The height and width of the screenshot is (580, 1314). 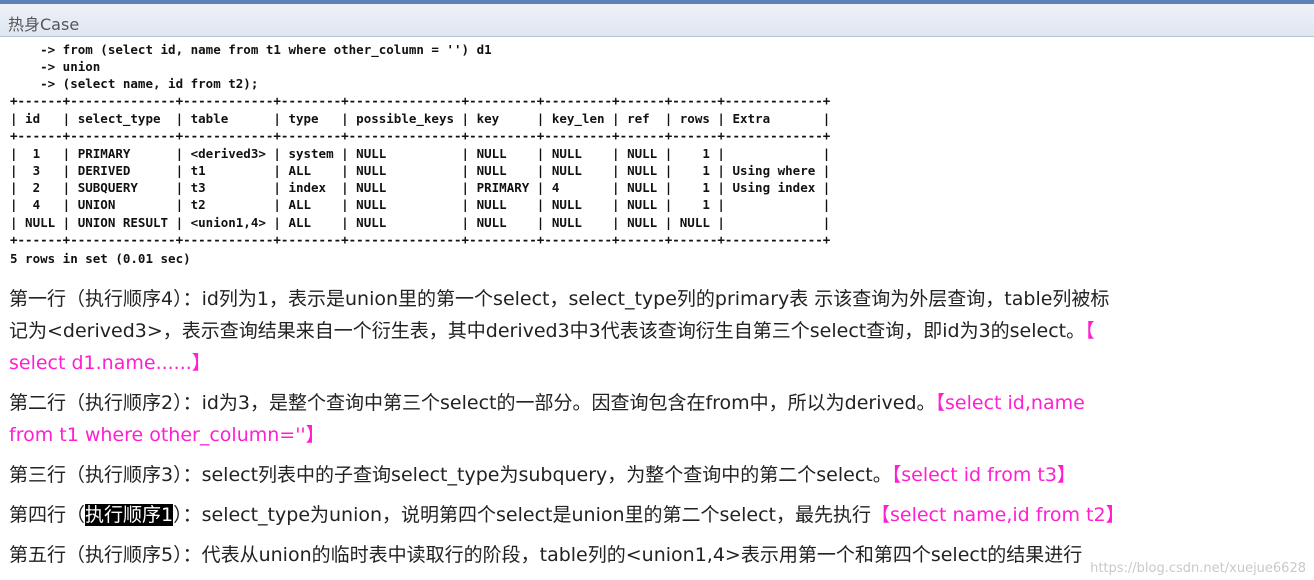 I want to click on note-line: from t1 where other_column=''】, so click(x=654, y=435).